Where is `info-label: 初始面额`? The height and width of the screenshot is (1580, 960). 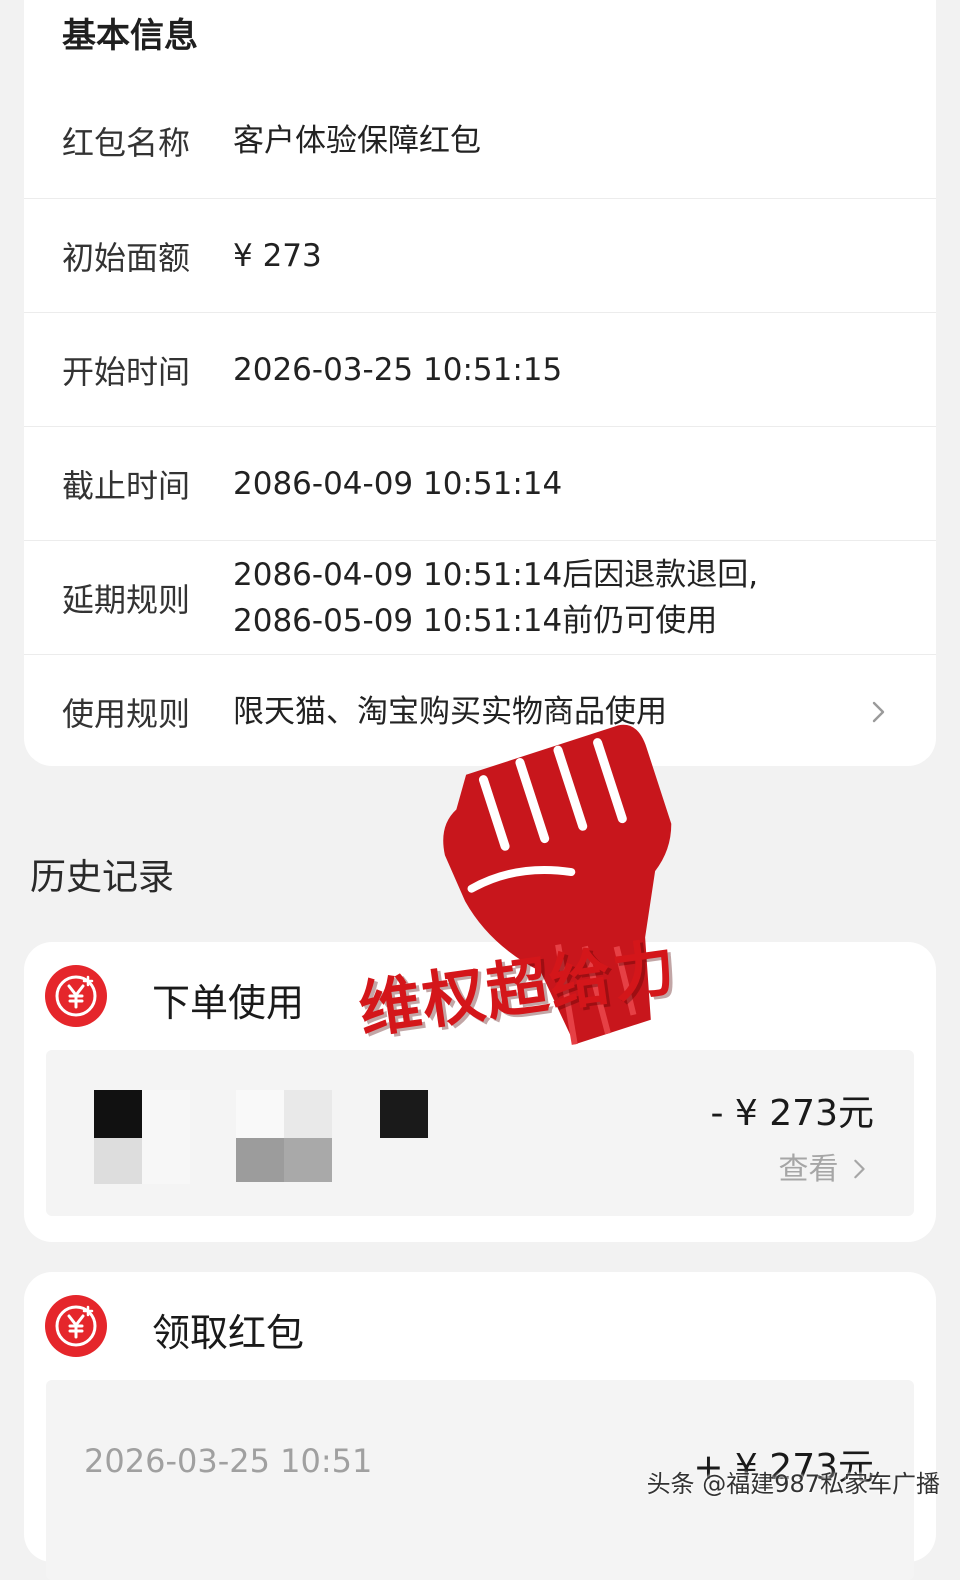
info-label: 初始面额 is located at coordinates (126, 257).